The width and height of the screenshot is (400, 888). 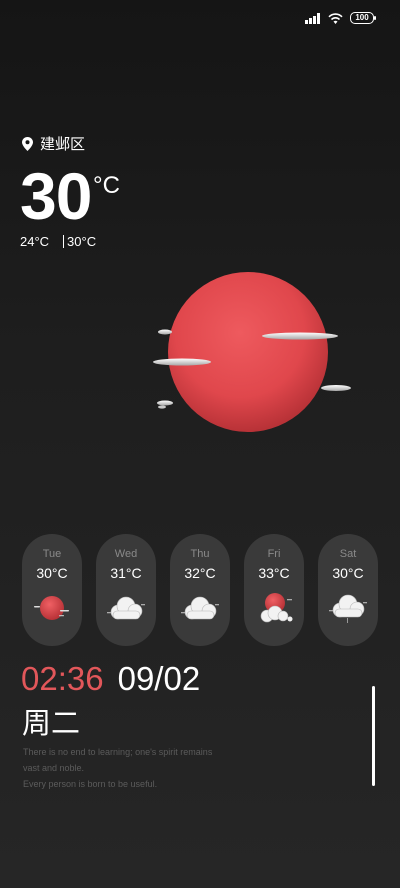 I want to click on high-temperature-wrap: 30°C, so click(x=79, y=241).